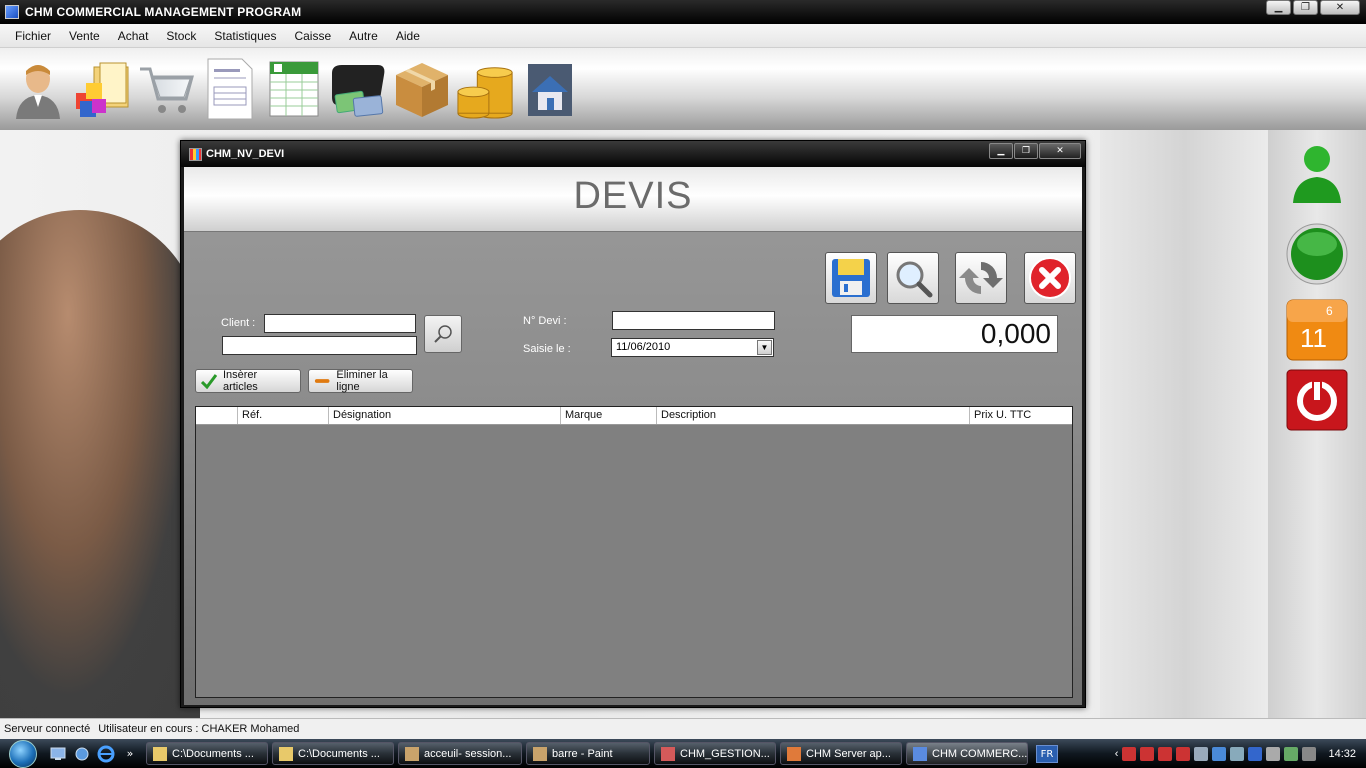 Image resolution: width=1366 pixels, height=768 pixels. What do you see at coordinates (1185, 424) in the screenshot?
I see `background-decor` at bounding box center [1185, 424].